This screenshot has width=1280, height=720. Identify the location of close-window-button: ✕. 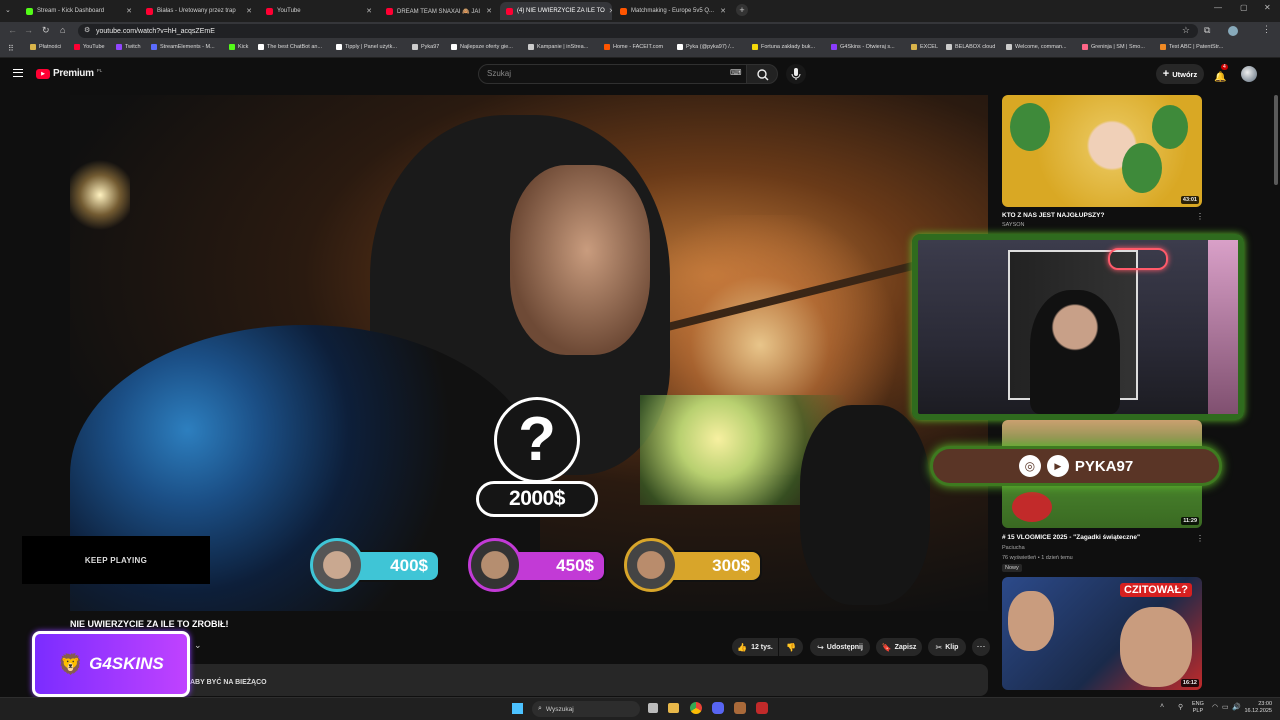
(1267, 7).